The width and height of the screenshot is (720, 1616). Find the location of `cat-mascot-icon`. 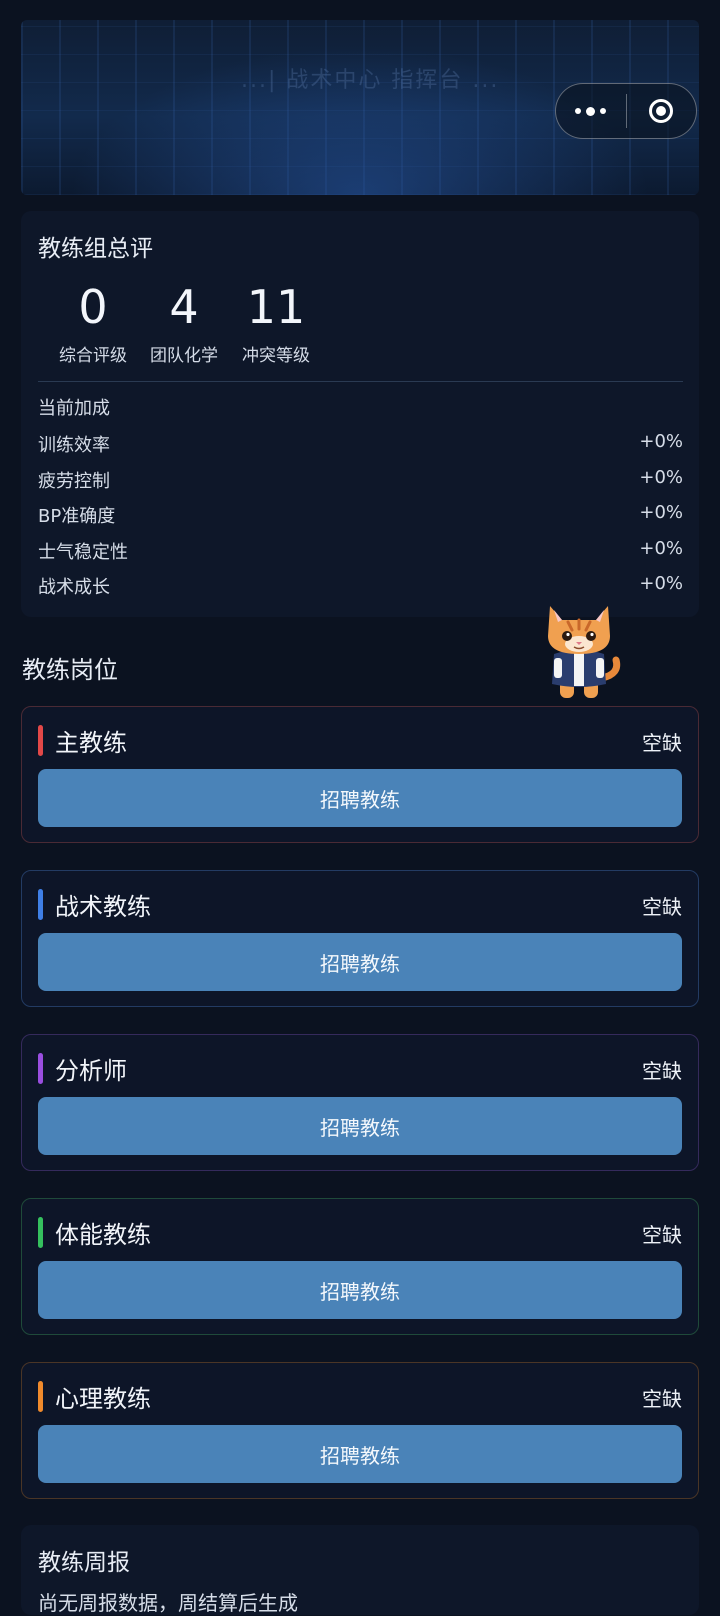

cat-mascot-icon is located at coordinates (582, 647).